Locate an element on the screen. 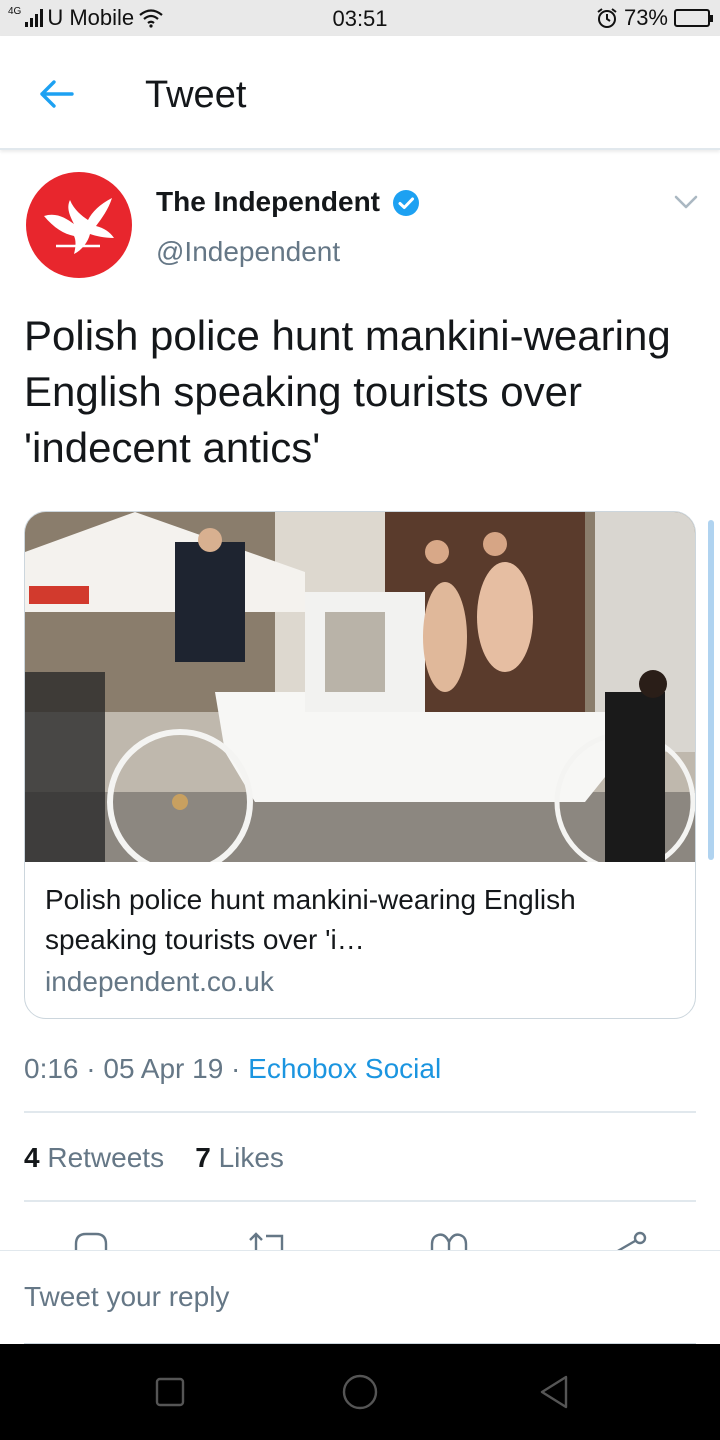  recent-apps-icon is located at coordinates (170, 1392).